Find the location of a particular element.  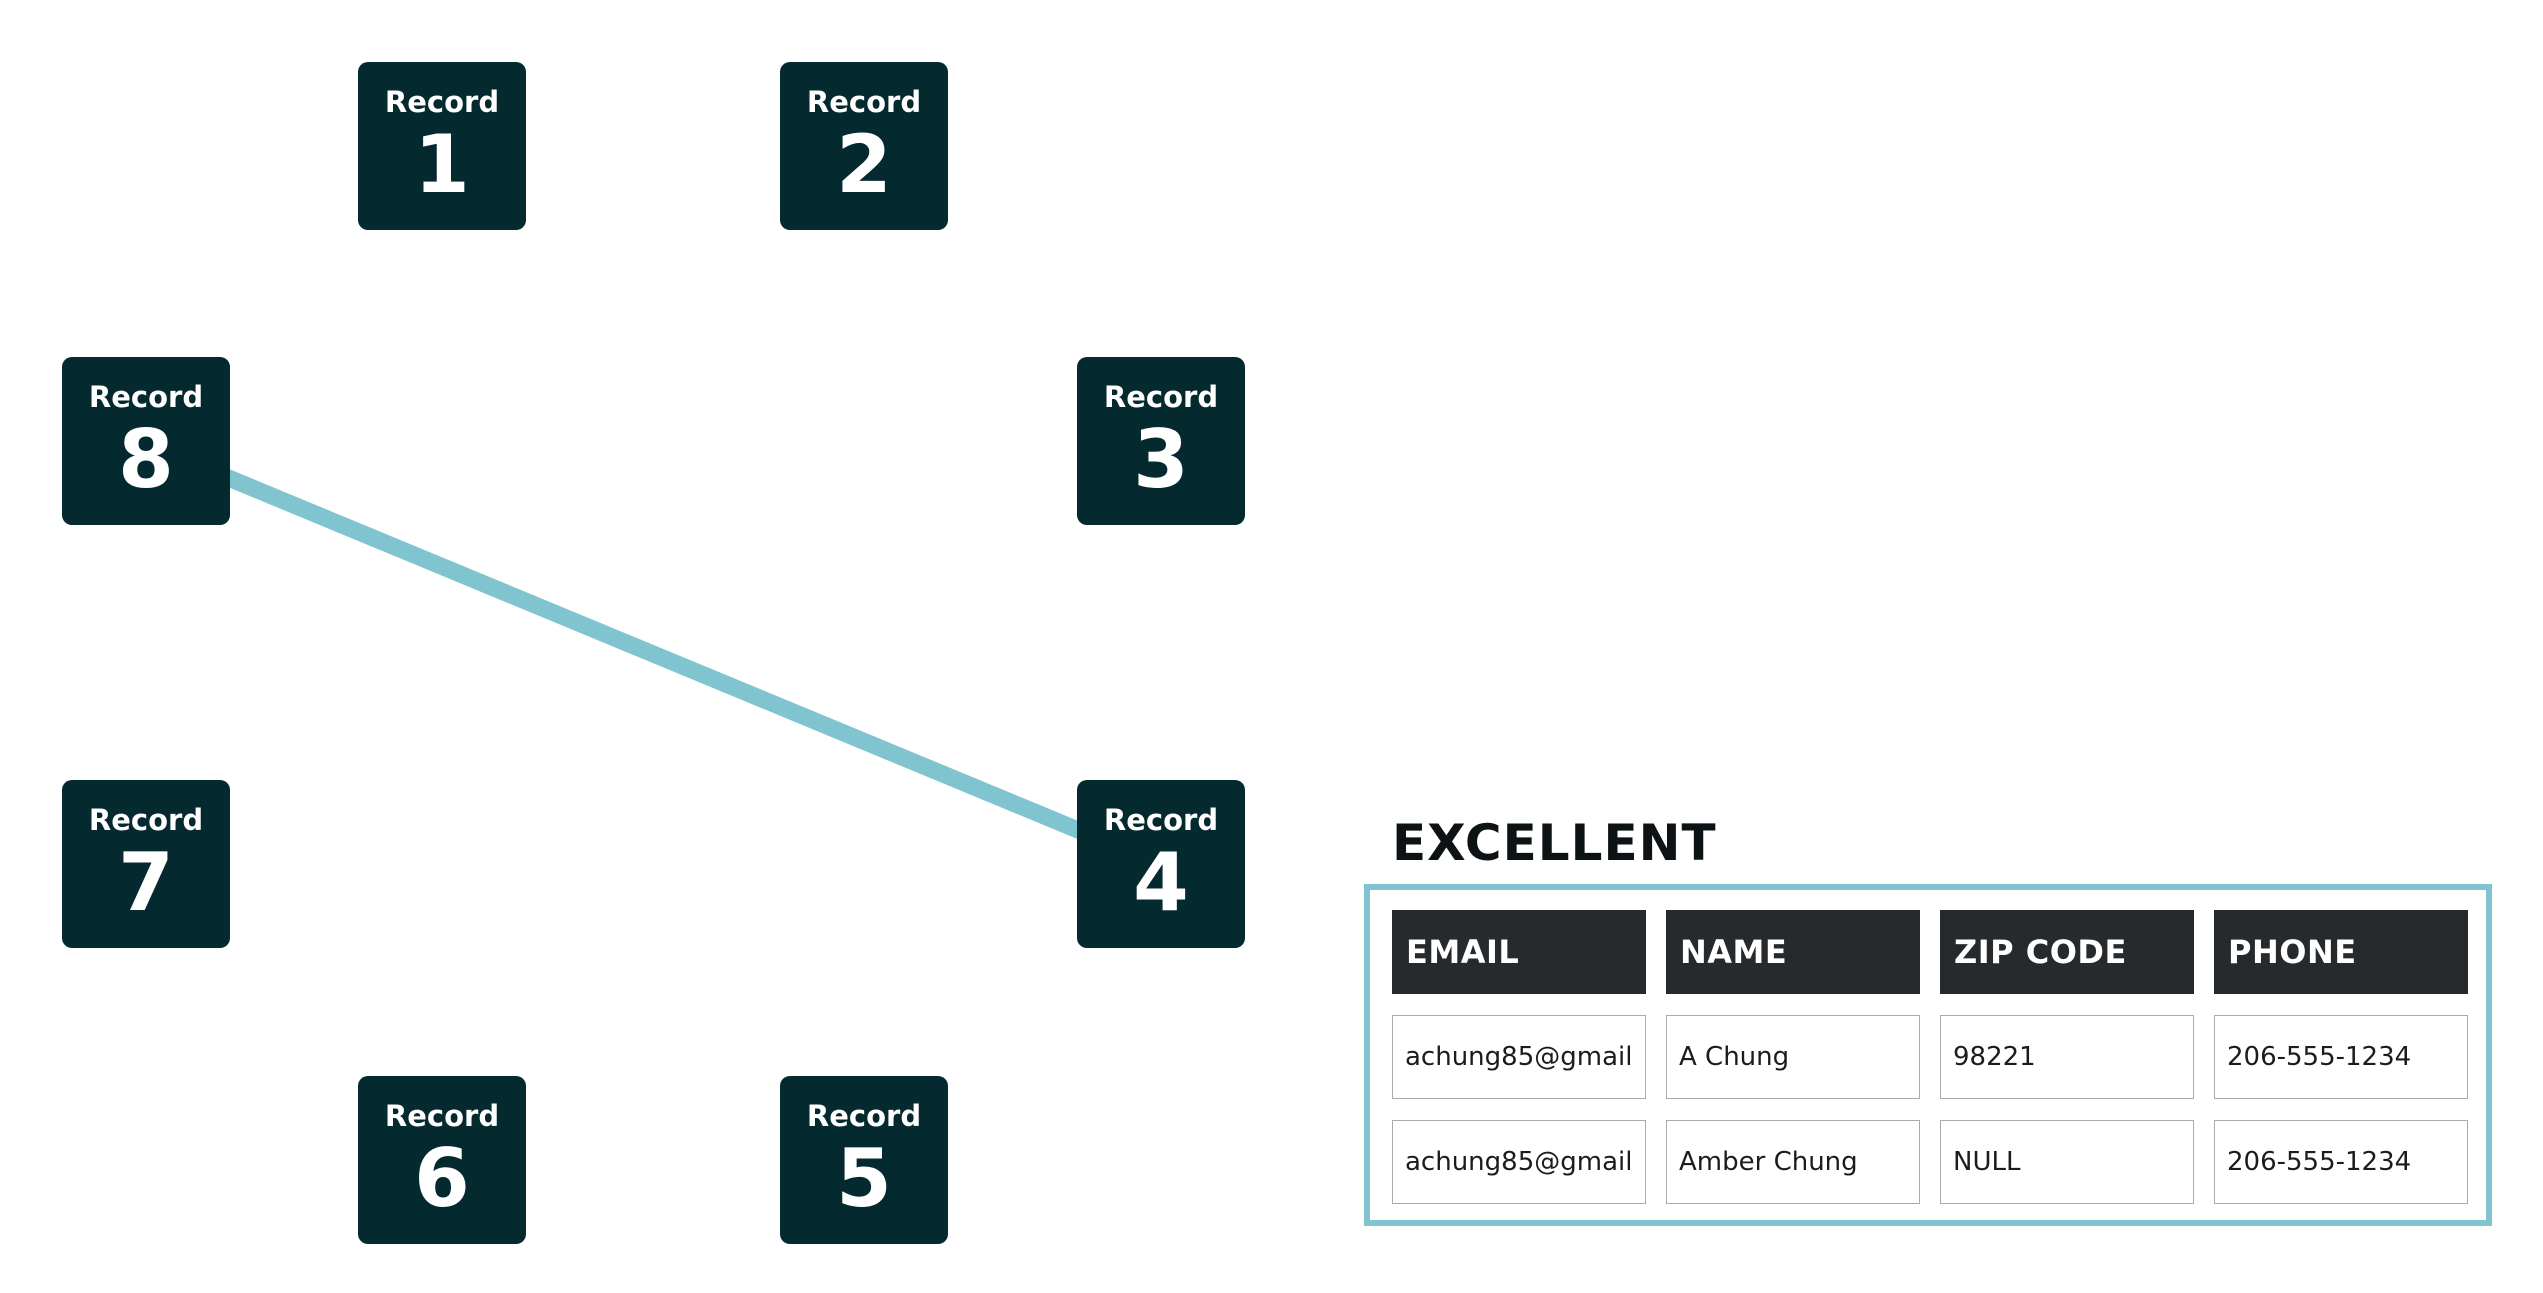

record-node-1: Record 1 is located at coordinates (442, 146).